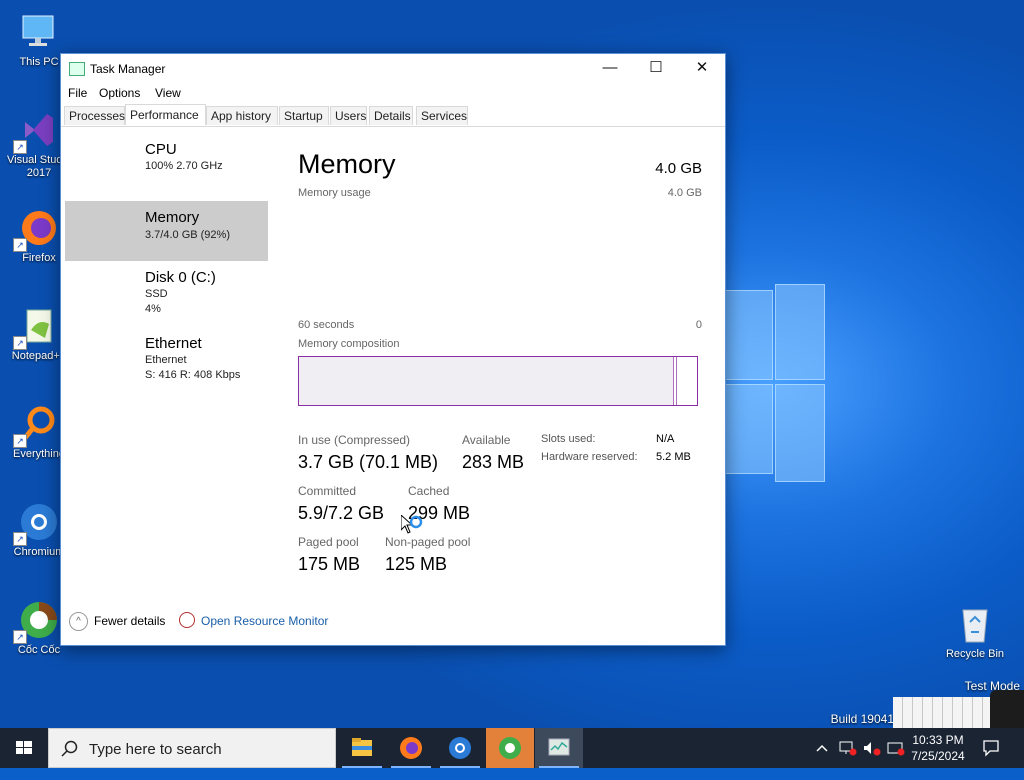 This screenshot has height=780, width=1024. What do you see at coordinates (698, 325) in the screenshot?
I see `graph-time-zero: 0` at bounding box center [698, 325].